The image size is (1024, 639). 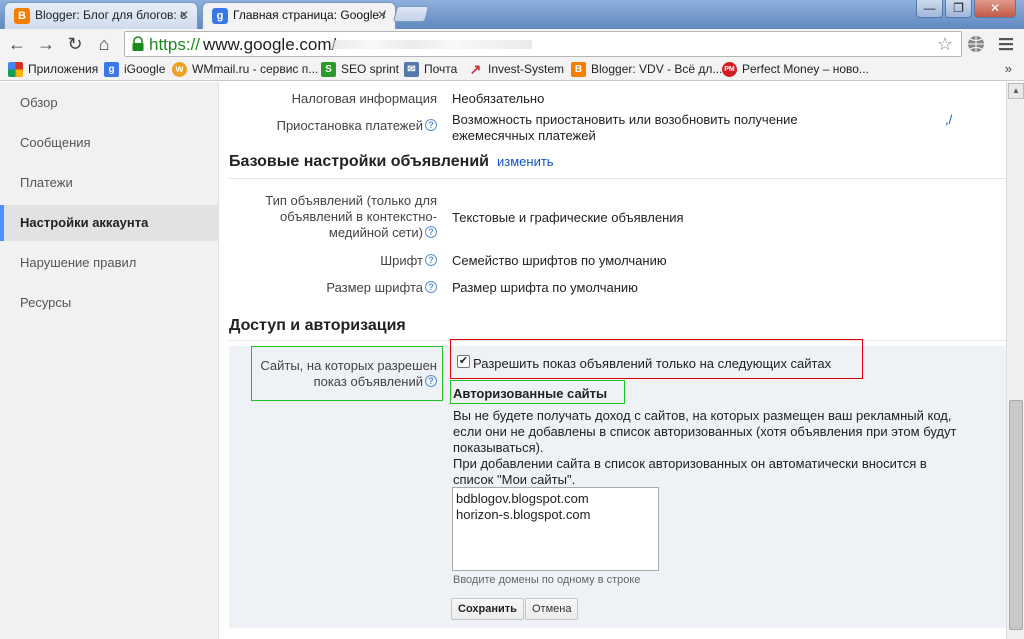 I want to click on font-label: Шрифт?, so click(x=408, y=261).